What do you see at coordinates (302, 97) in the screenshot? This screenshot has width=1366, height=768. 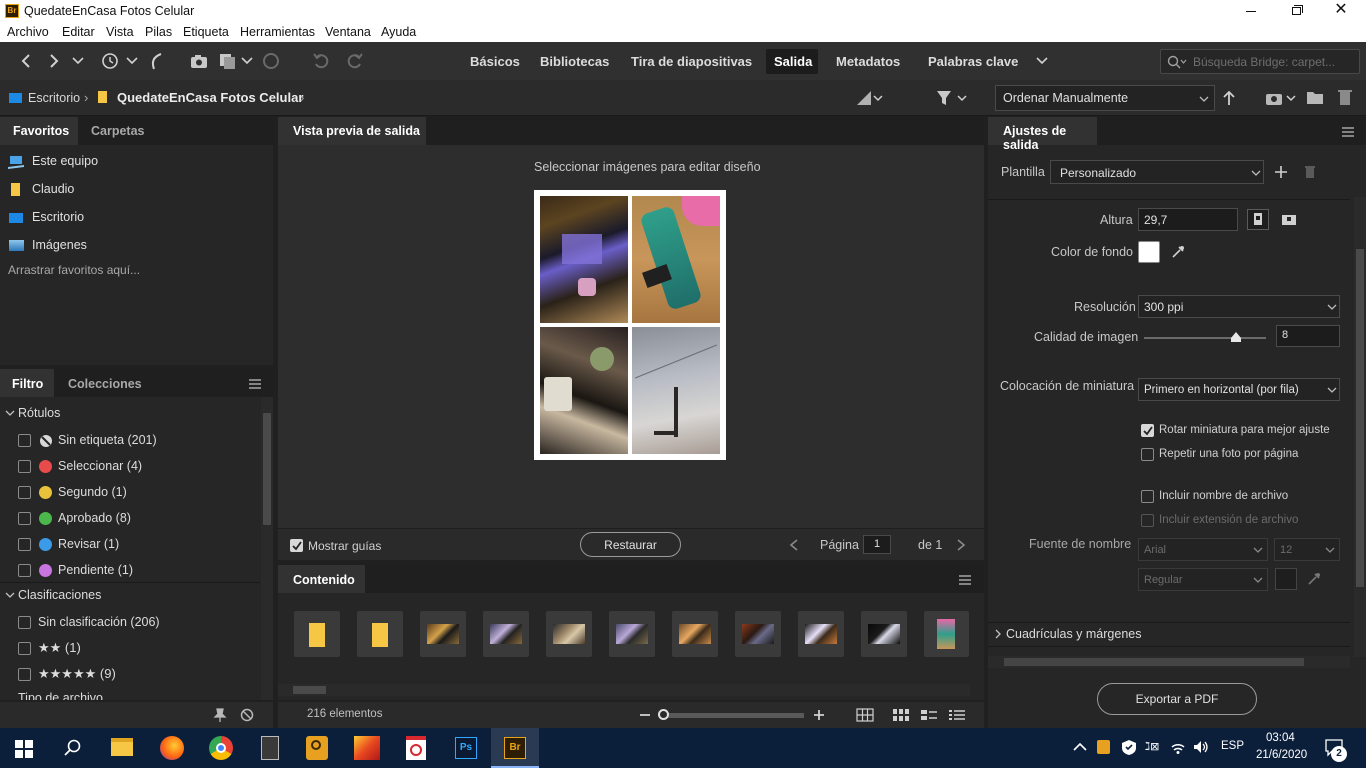 I see `breadcrumb-more-icon: ›` at bounding box center [302, 97].